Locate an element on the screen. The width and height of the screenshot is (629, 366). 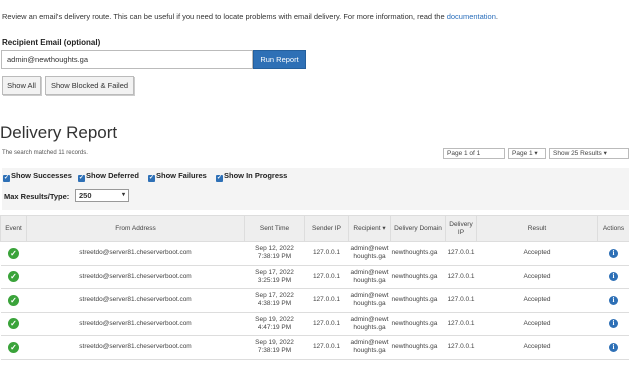
show-all-button: Show All is located at coordinates (21, 85).